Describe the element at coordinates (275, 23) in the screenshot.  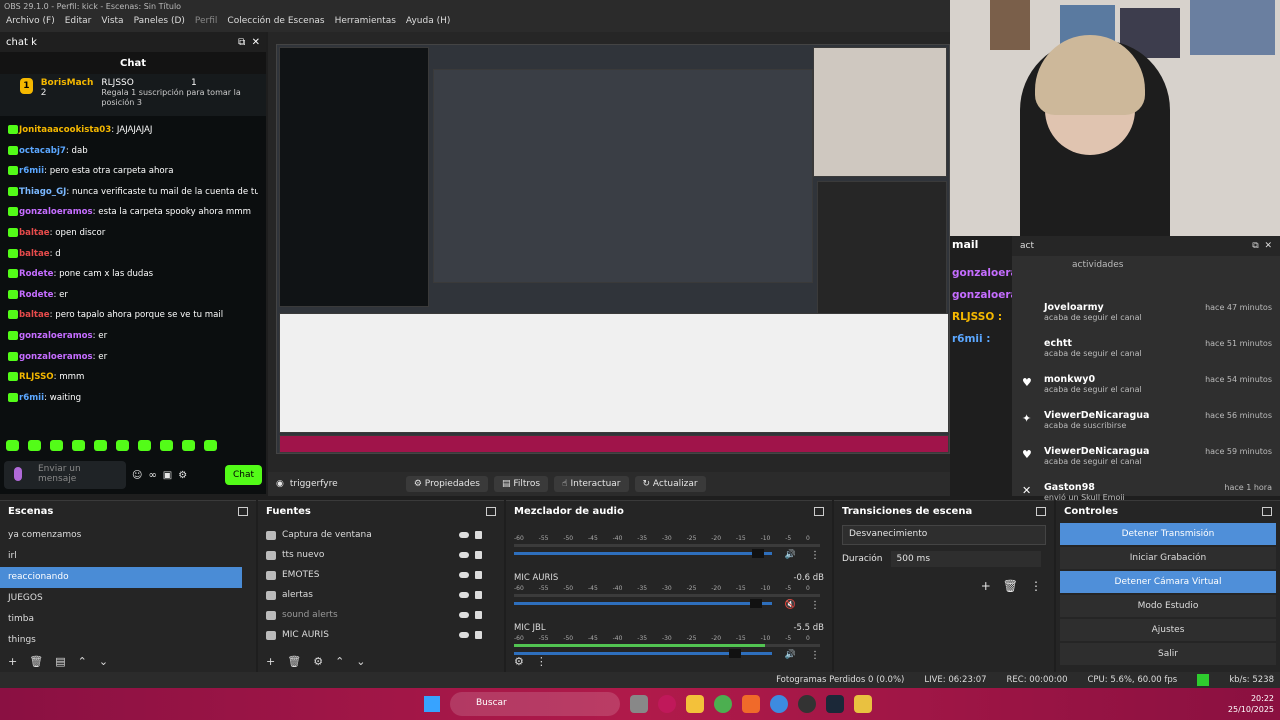
I see `menu-item: Colección de Escenas` at that location.